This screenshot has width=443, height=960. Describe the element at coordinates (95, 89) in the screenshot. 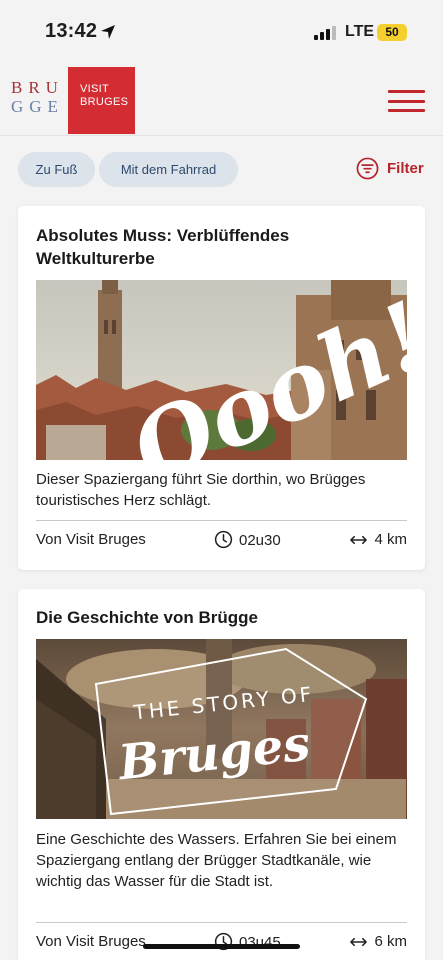

I see `visit-logo-line1: VISIT` at that location.